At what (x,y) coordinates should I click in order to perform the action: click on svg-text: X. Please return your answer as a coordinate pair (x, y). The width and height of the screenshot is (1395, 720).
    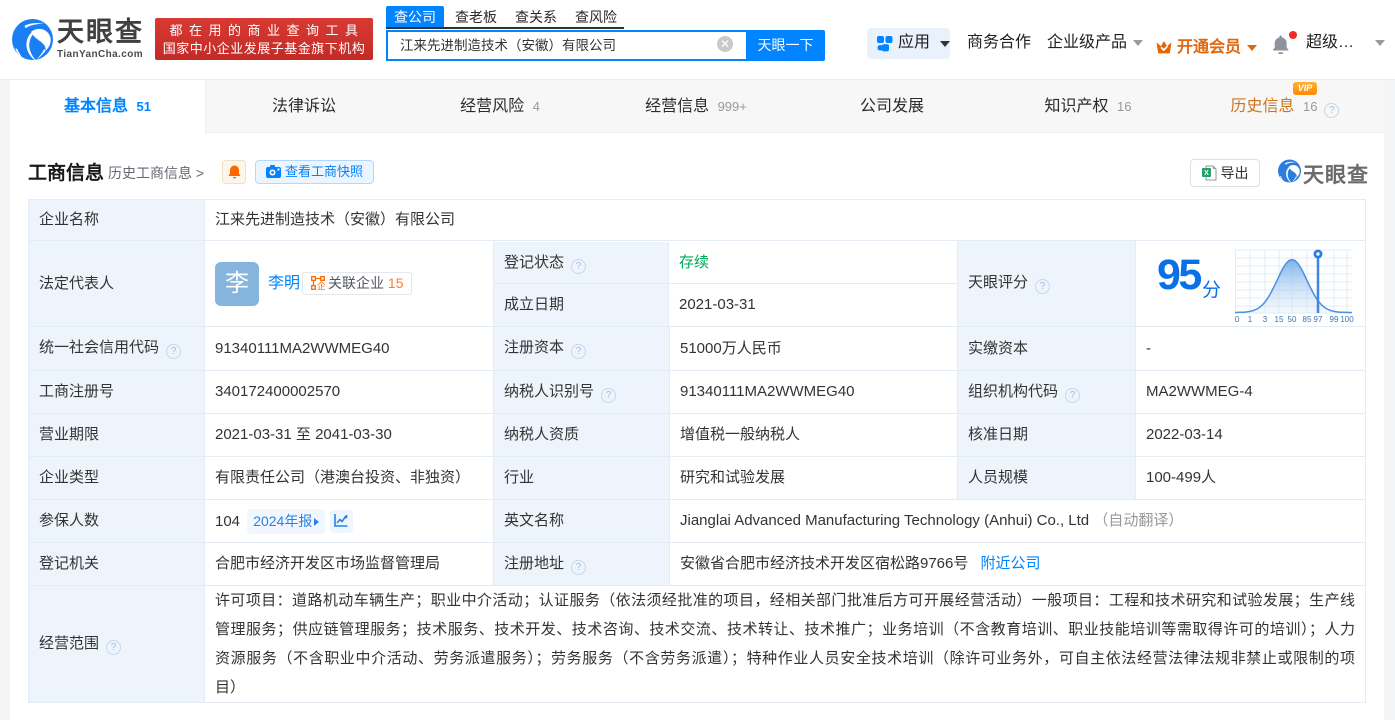
    Looking at the image, I should click on (1206, 173).